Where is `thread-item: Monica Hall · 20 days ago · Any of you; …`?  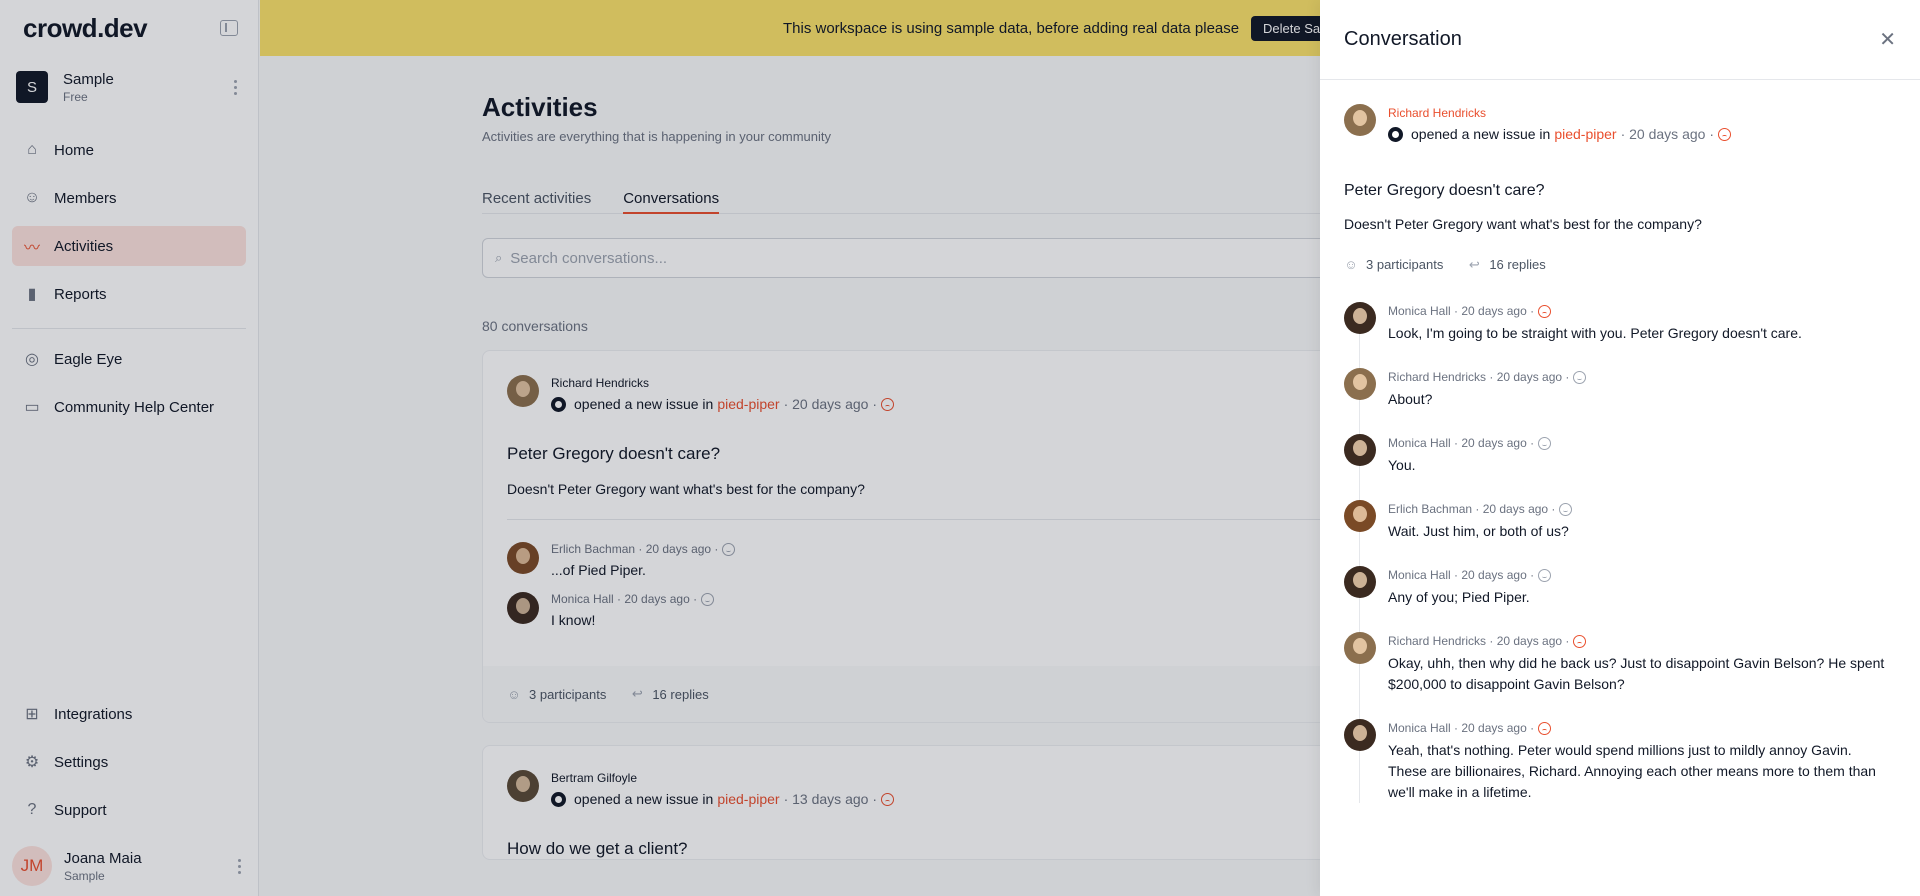 thread-item: Monica Hall · 20 days ago · Any of you; … is located at coordinates (1620, 587).